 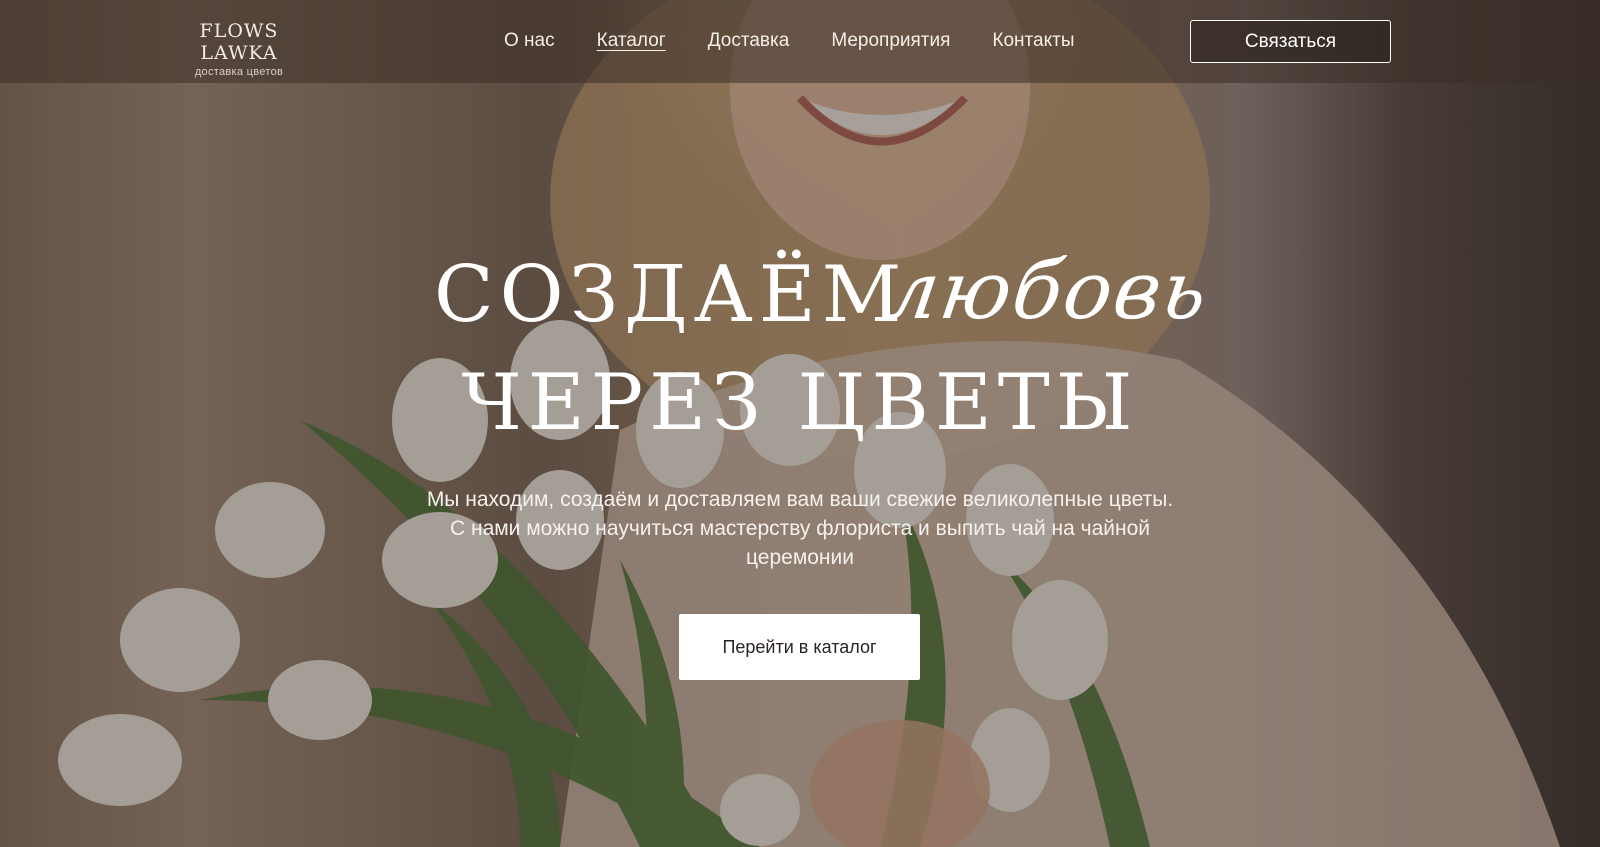 What do you see at coordinates (890, 41) in the screenshot?
I see `nav-item-events: Мероприятия` at bounding box center [890, 41].